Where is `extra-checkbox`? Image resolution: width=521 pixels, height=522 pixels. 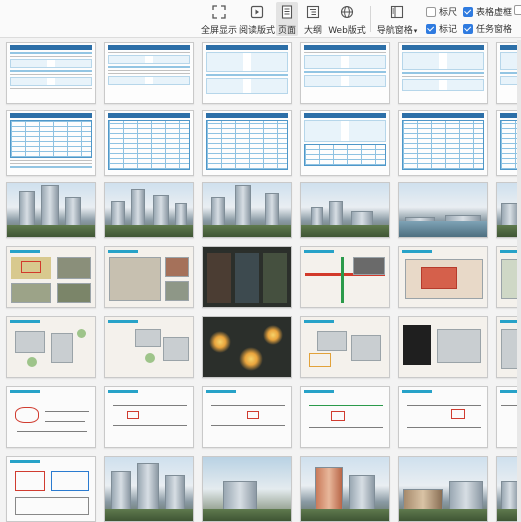 extra-checkbox is located at coordinates (517, 10).